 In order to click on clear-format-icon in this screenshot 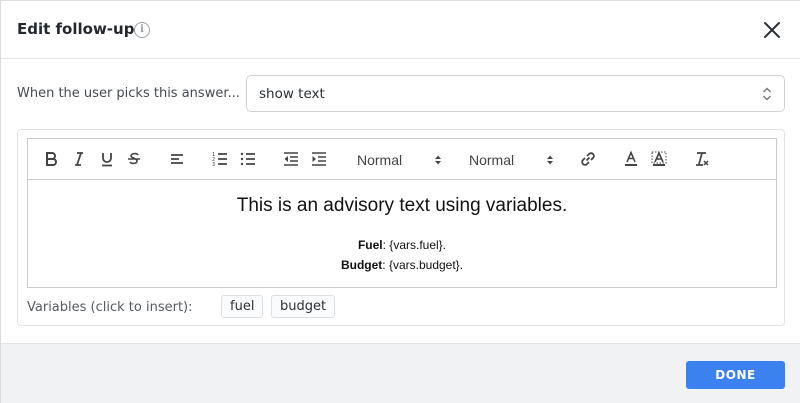, I will do `click(702, 159)`.